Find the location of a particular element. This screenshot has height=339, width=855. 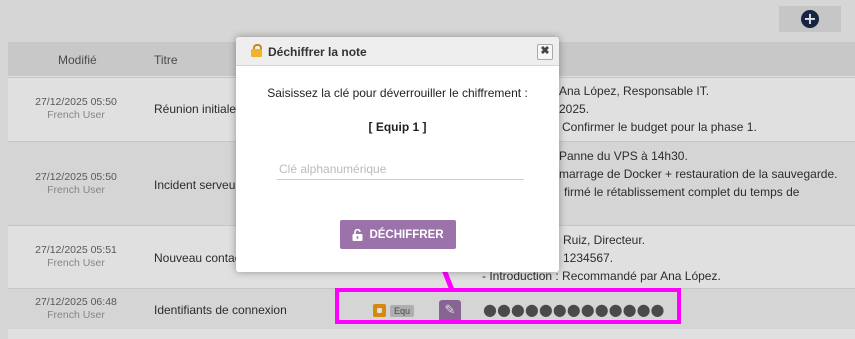

close-icon: ✖ is located at coordinates (545, 52).